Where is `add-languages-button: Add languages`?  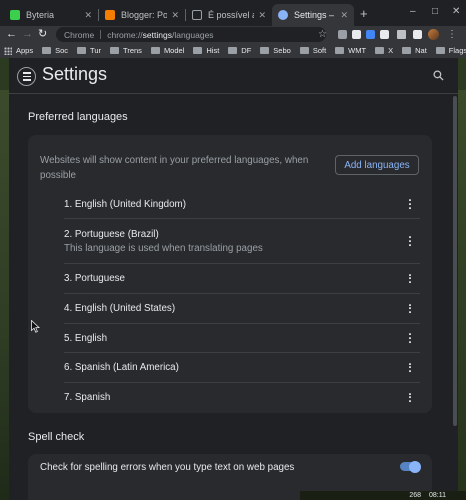 add-languages-button: Add languages is located at coordinates (377, 165).